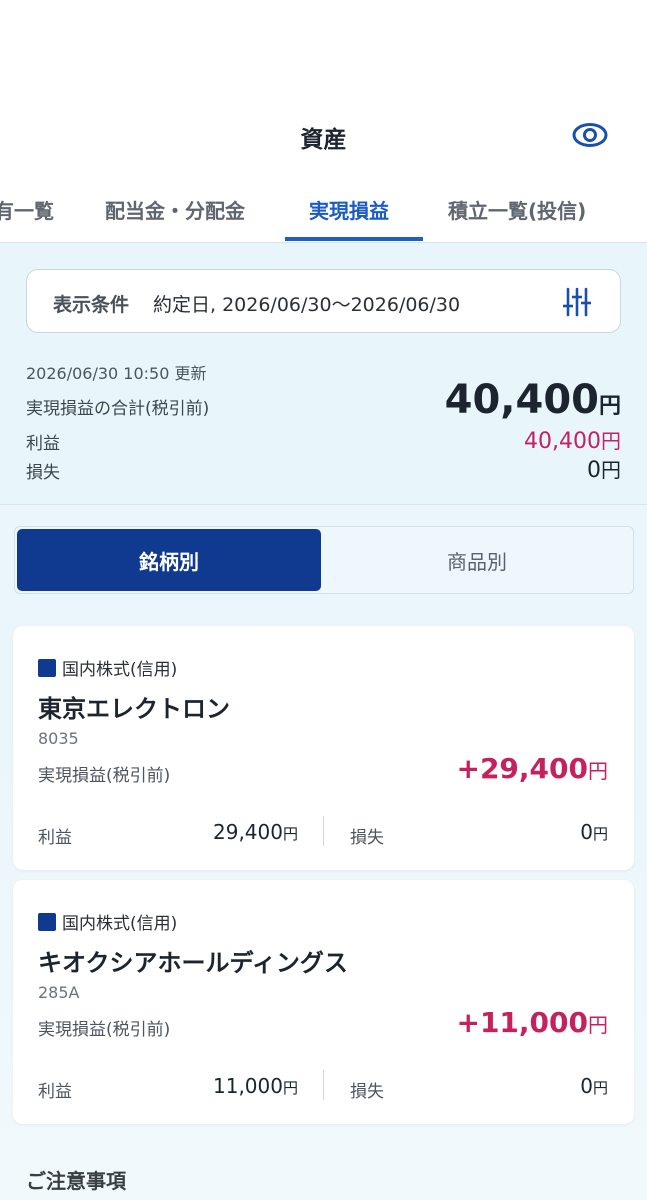 This screenshot has height=1200, width=647. I want to click on total-pl-label: 実現損益の合計(税引前), so click(118, 409).